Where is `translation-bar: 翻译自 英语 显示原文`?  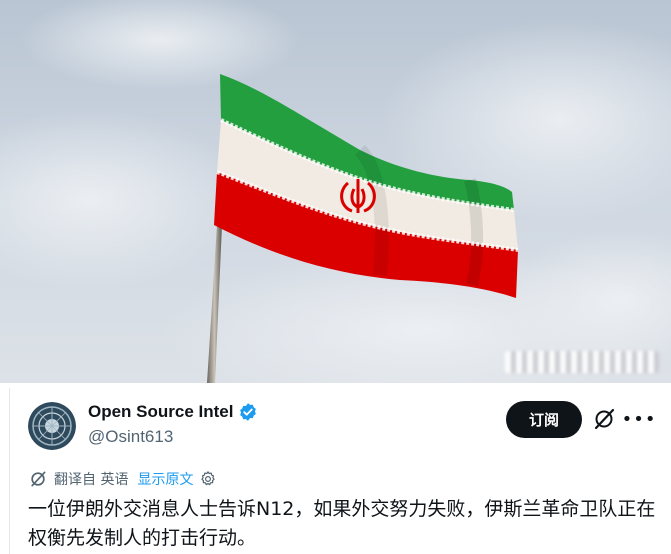
translation-bar: 翻译自 英语 显示原文 is located at coordinates (122, 479).